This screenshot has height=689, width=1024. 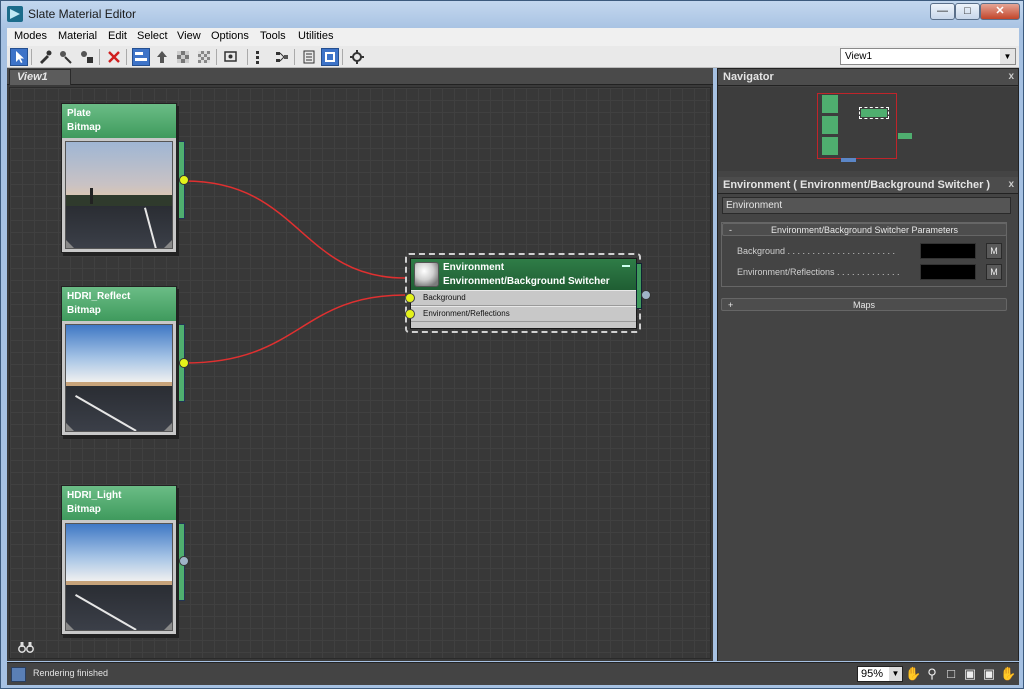 I want to click on node-header: Plate Bitmap, so click(x=119, y=121).